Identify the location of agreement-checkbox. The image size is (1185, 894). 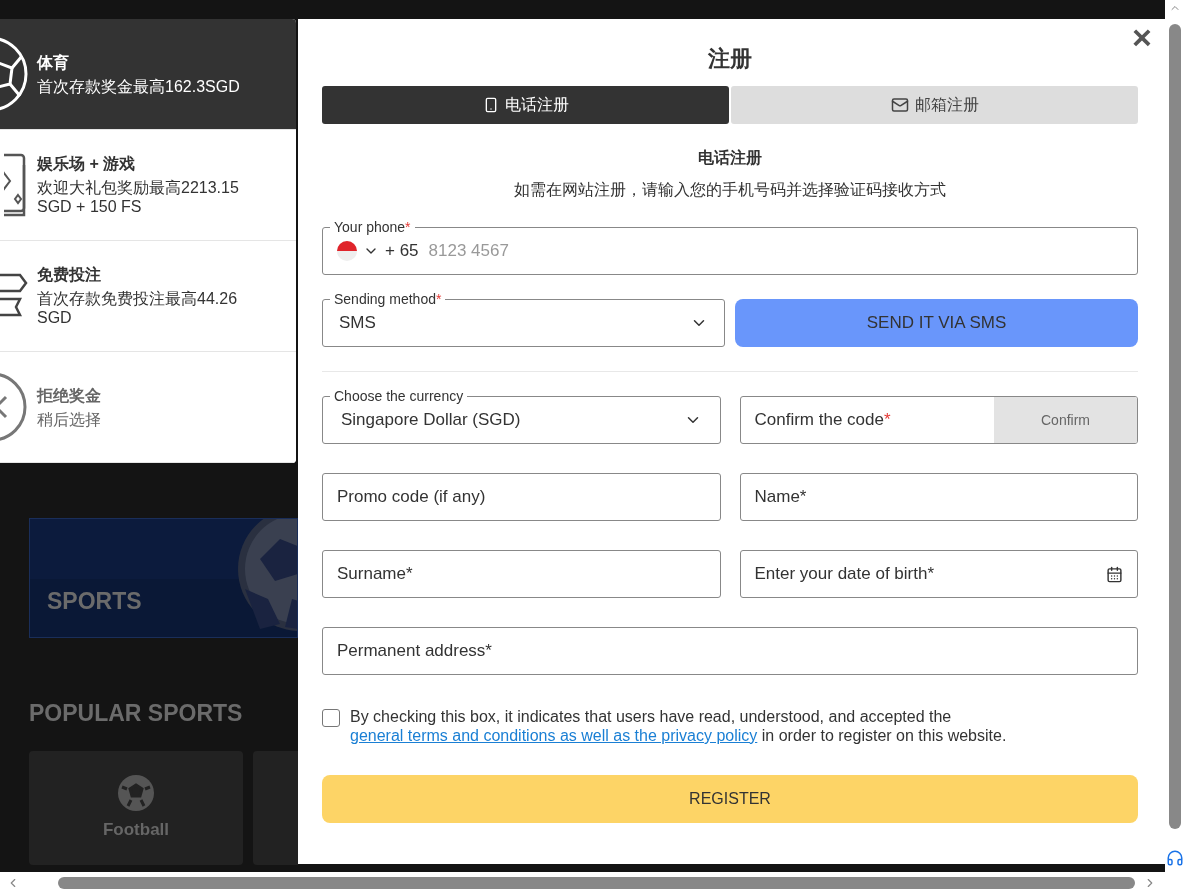
(331, 718).